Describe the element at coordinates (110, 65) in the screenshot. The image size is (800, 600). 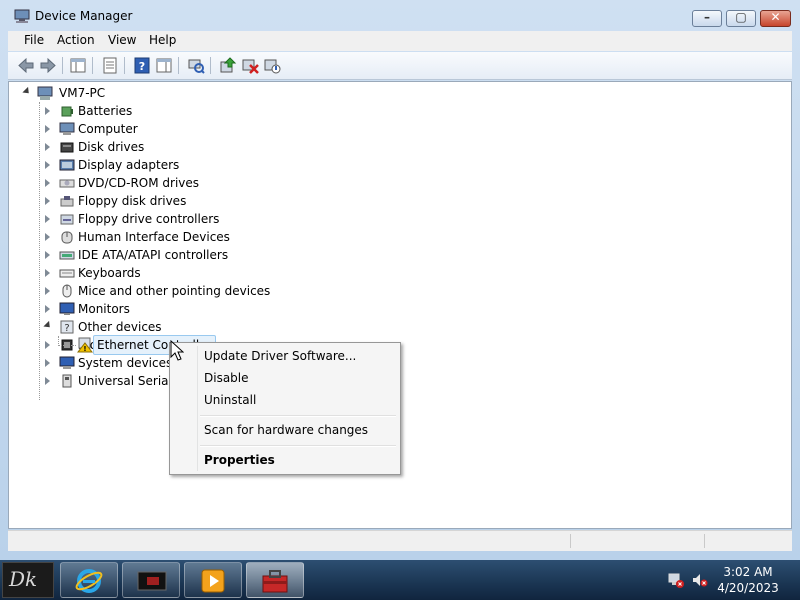
I see `properties-icon` at that location.